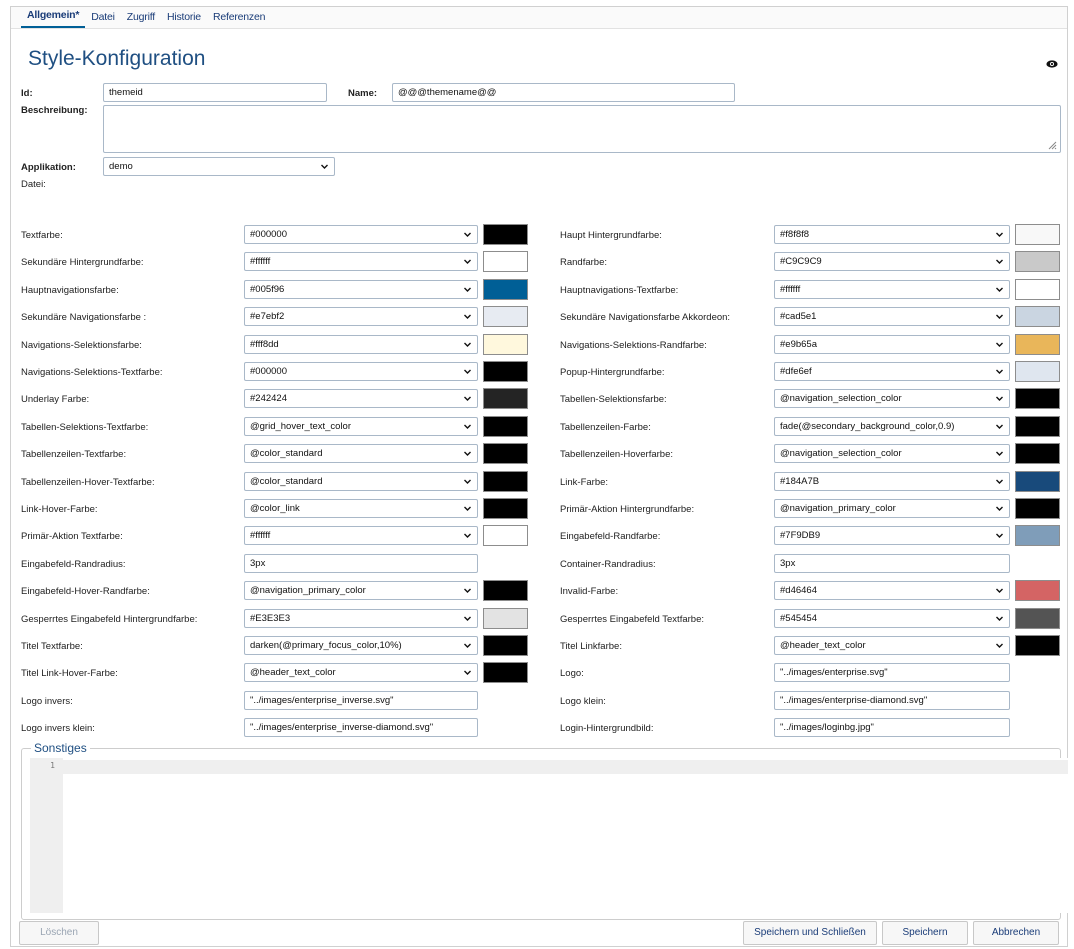  I want to click on tab-datei: Datei, so click(103, 18).